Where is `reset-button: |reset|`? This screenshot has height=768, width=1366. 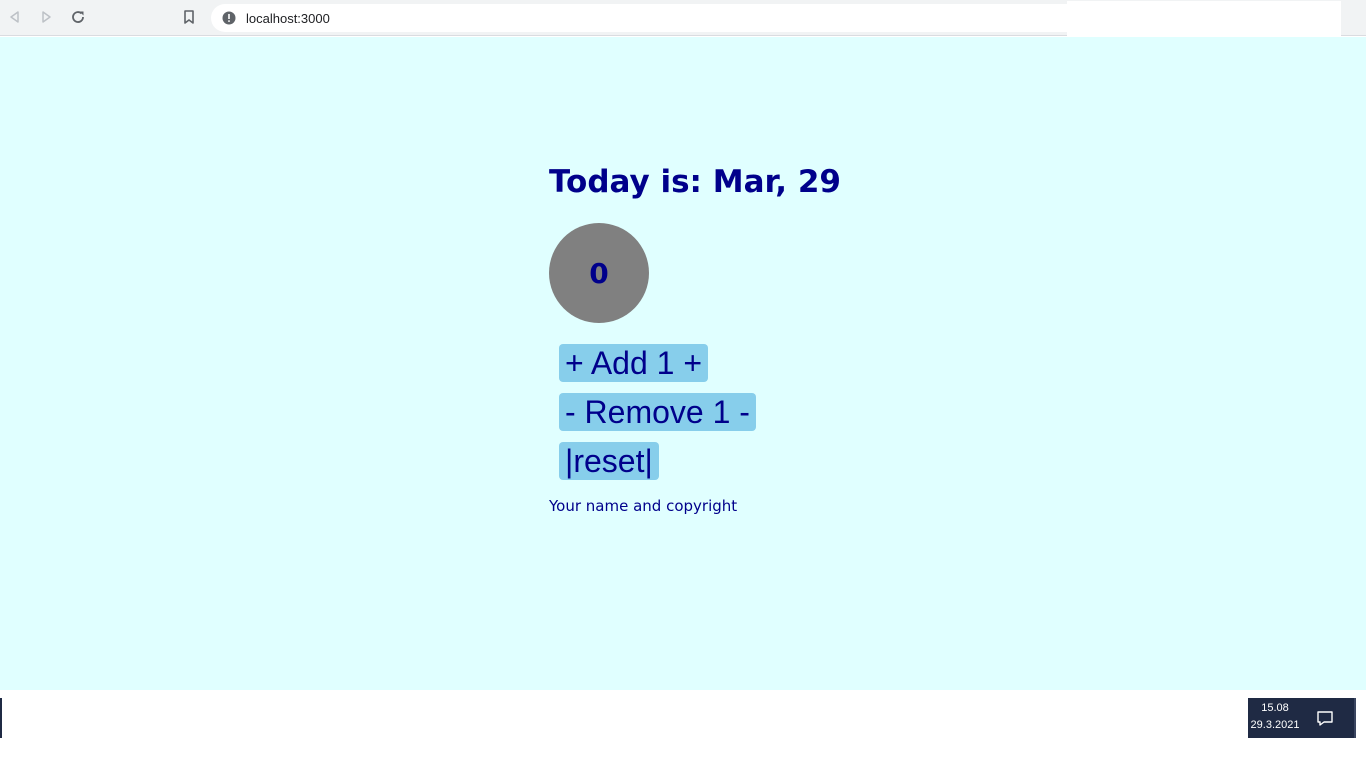
reset-button: |reset| is located at coordinates (609, 461).